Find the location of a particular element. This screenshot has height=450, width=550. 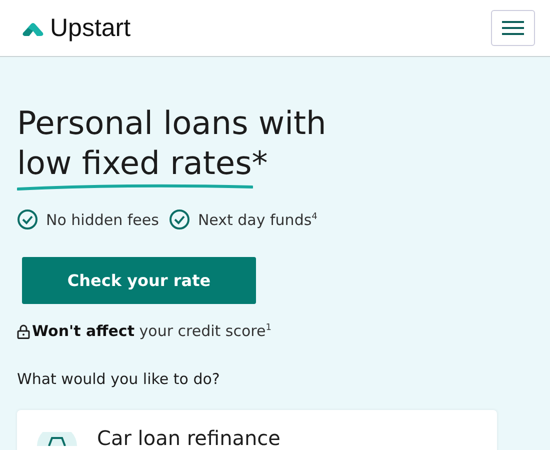

feature-text: No hidden fees is located at coordinates (102, 219).